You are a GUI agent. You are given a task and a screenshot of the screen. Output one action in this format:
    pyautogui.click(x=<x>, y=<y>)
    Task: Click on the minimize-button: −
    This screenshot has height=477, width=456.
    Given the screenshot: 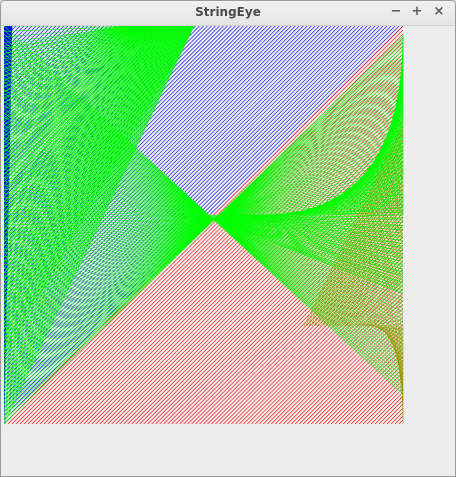 What is the action you would take?
    pyautogui.click(x=396, y=12)
    